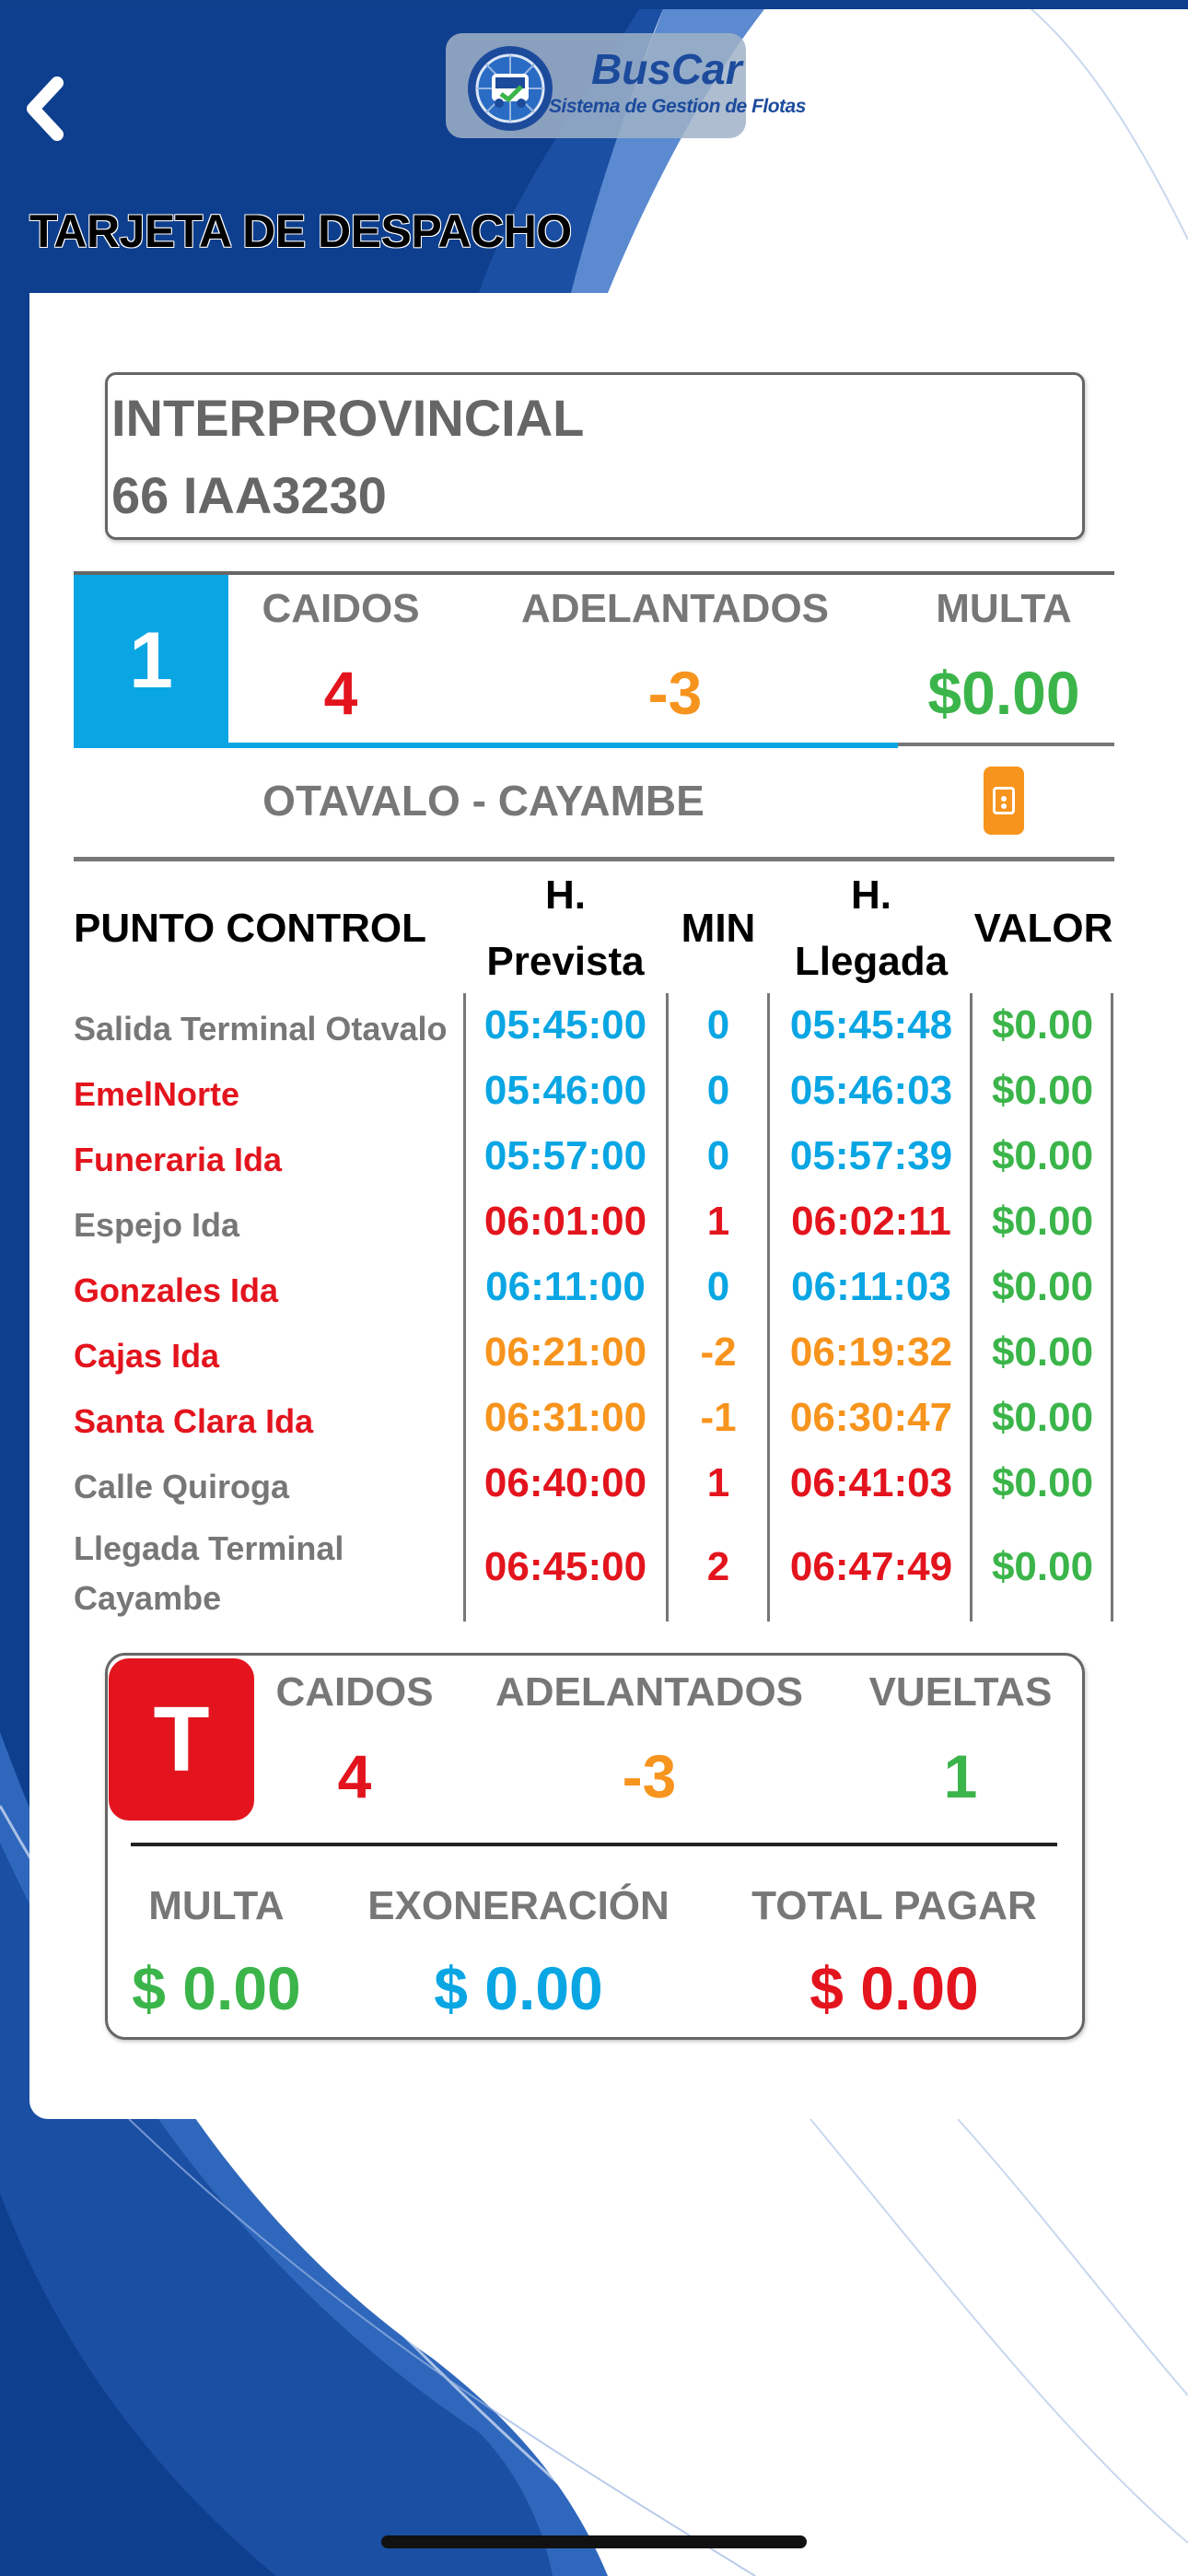 The height and width of the screenshot is (2576, 1188). I want to click on totals-adelantados-value: -3, so click(649, 1776).